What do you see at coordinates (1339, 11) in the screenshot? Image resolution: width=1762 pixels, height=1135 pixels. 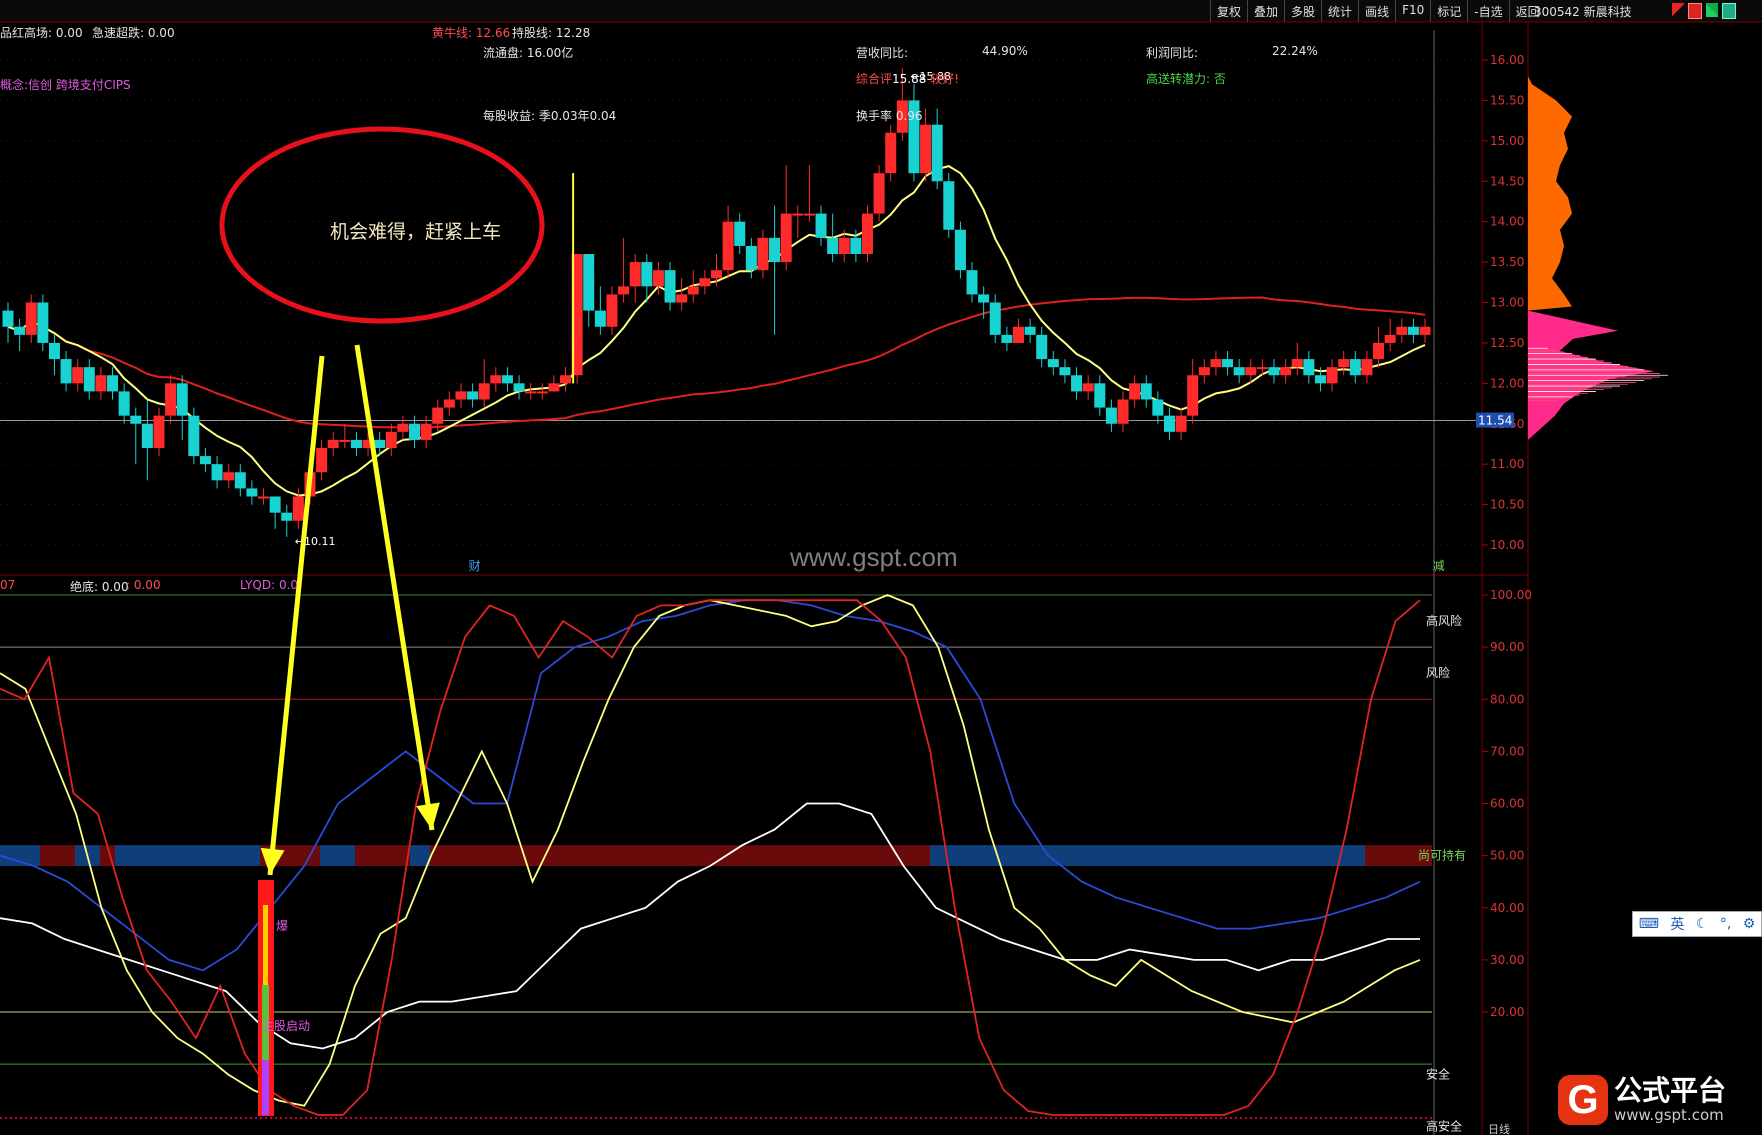 I see `toolbar-button-3: 统计` at bounding box center [1339, 11].